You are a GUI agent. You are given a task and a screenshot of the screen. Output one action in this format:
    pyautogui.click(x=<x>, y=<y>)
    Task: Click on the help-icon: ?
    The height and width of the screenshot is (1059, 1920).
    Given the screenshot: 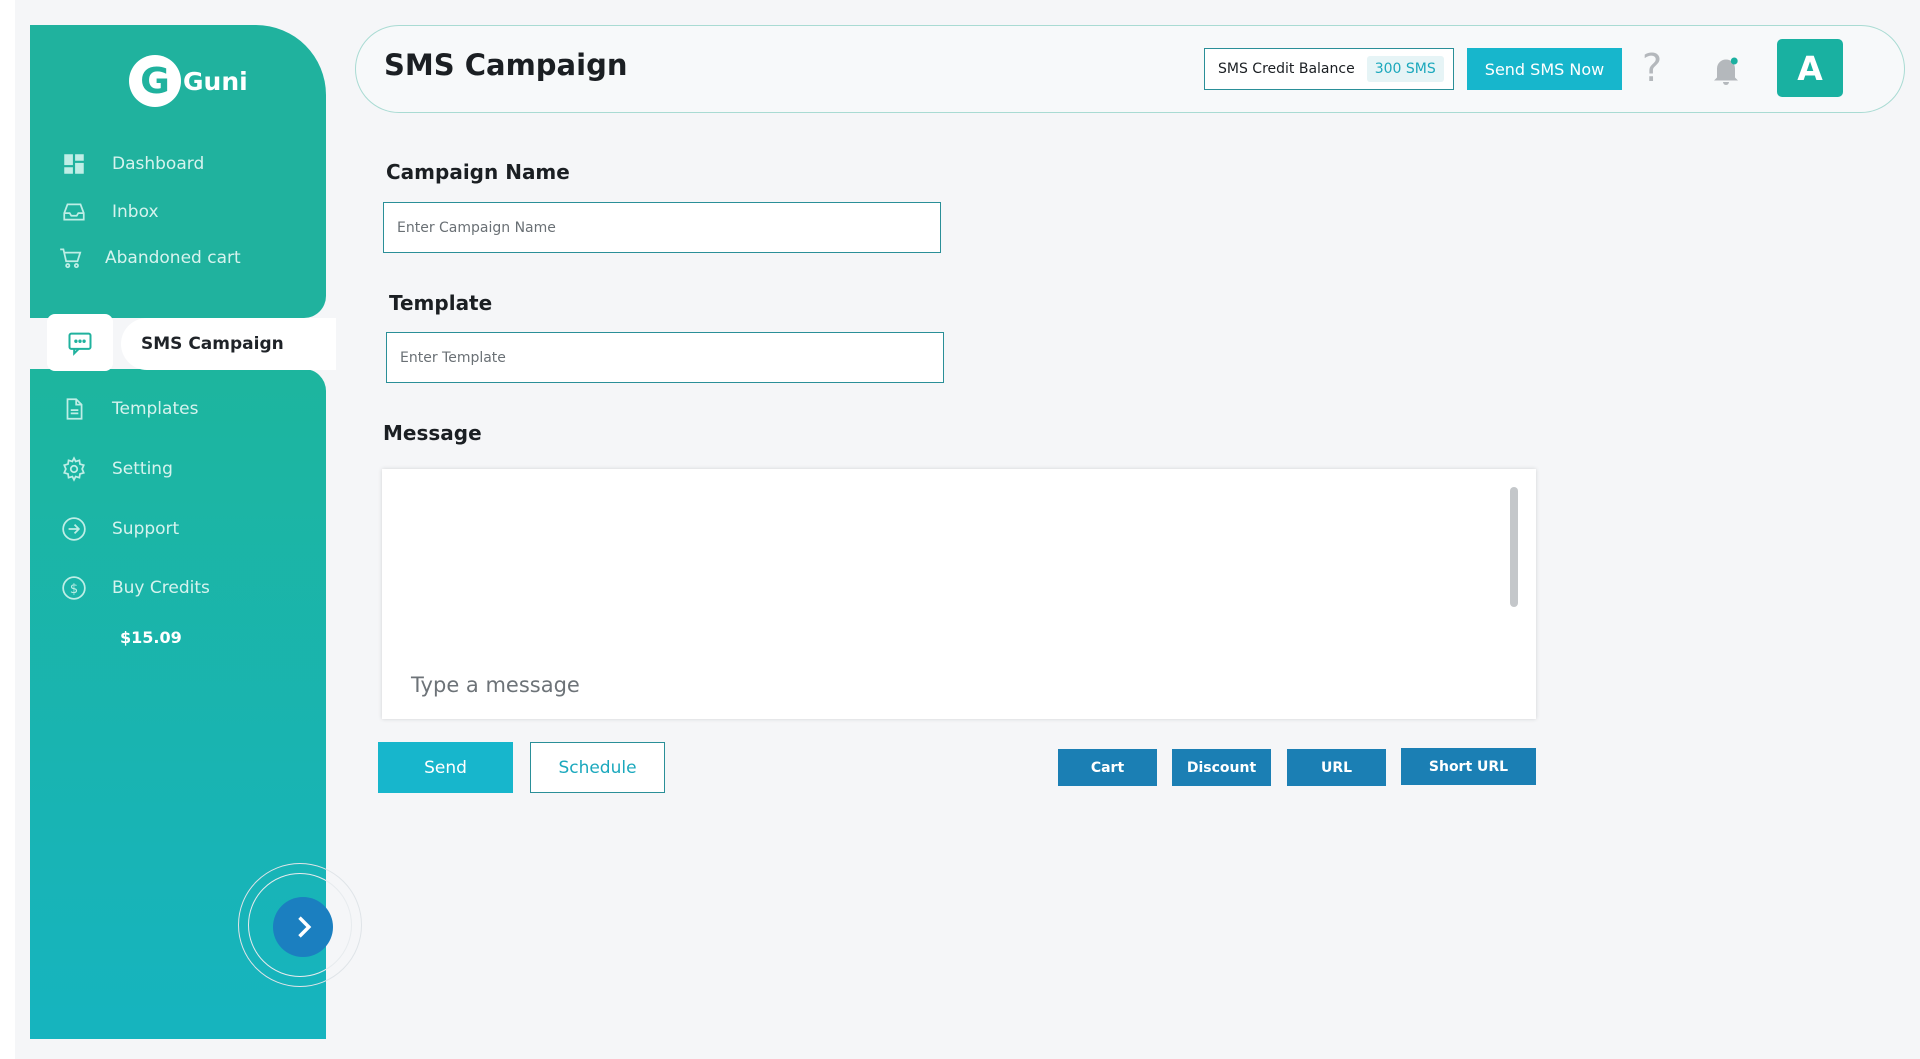 What is the action you would take?
    pyautogui.click(x=1652, y=68)
    